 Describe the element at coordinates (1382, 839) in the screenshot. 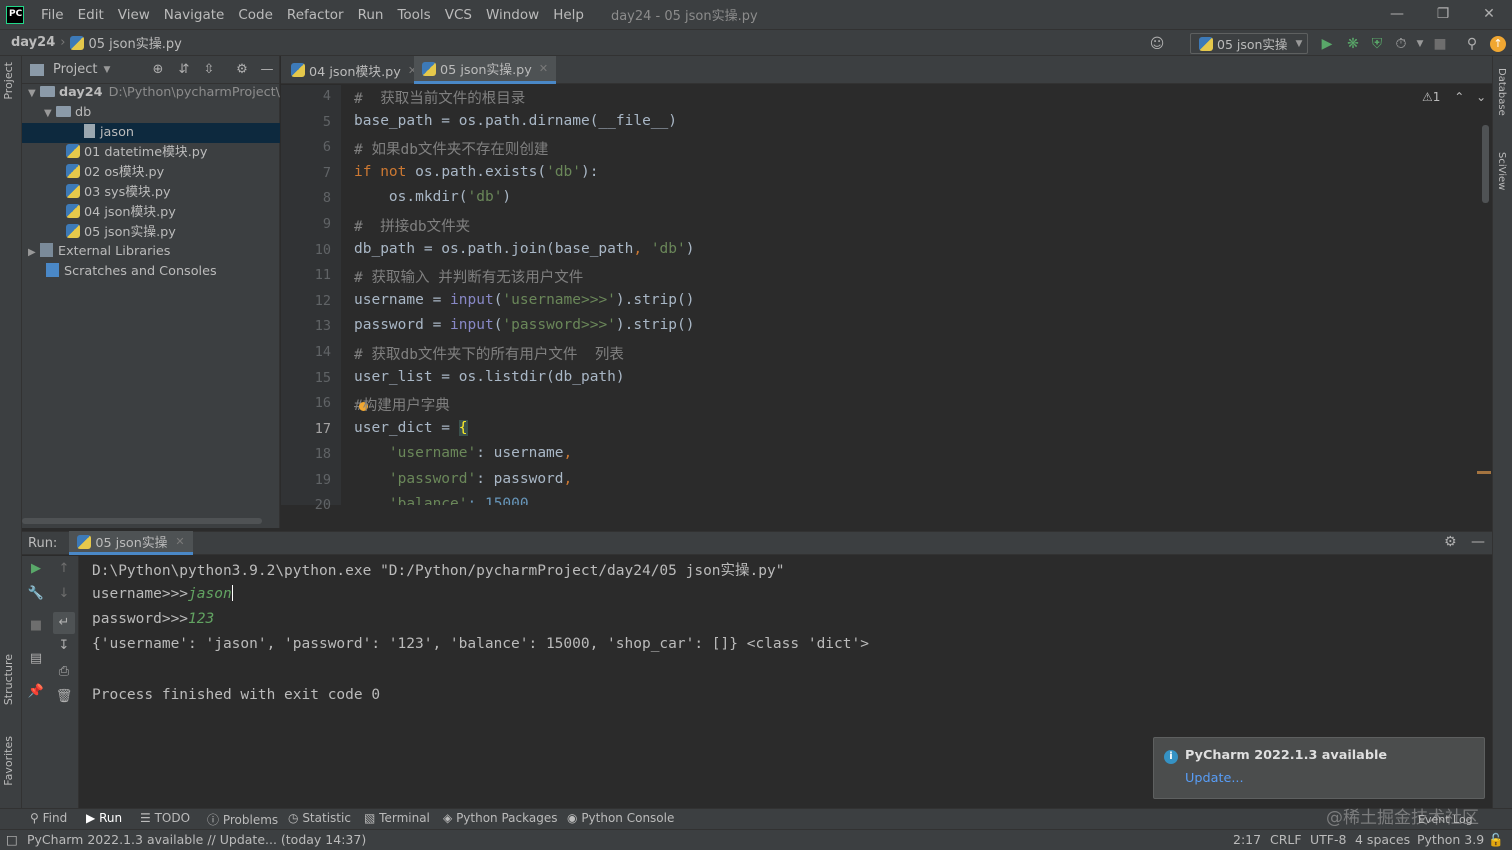

I see `status-indent: 4 spaces` at that location.